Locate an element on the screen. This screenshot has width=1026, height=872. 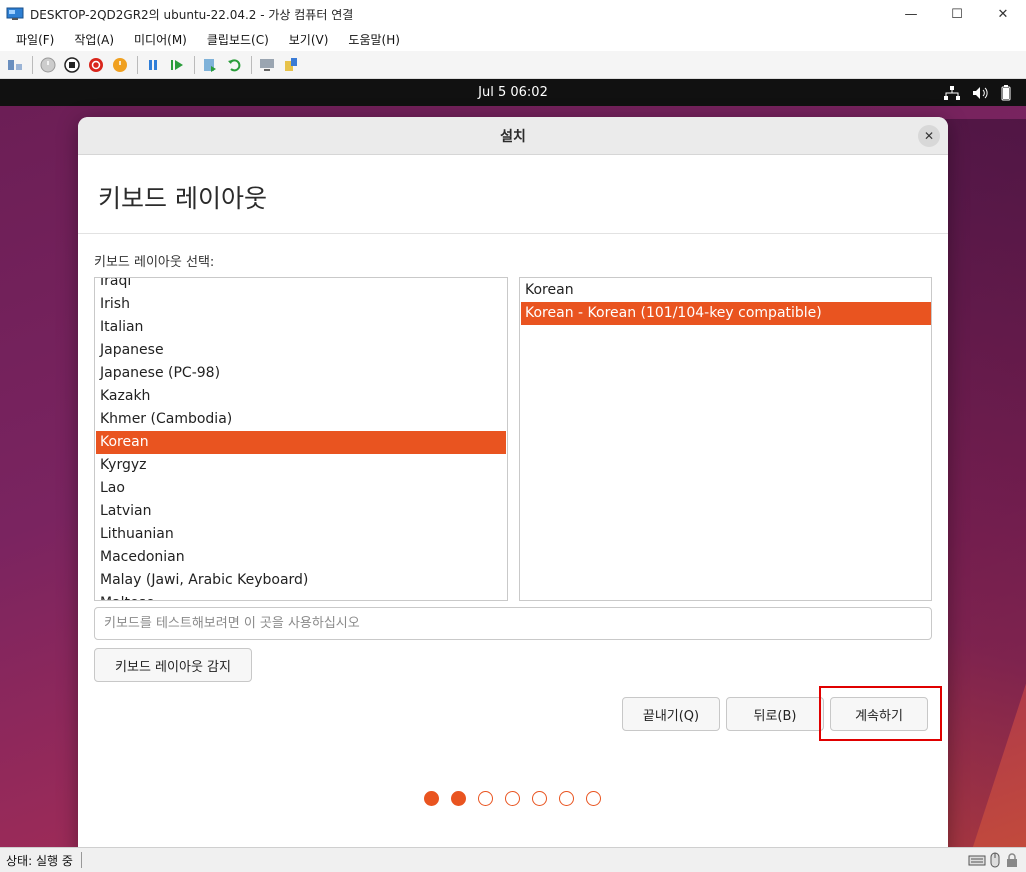
clock: Jul 5 06:02 is located at coordinates (513, 92).